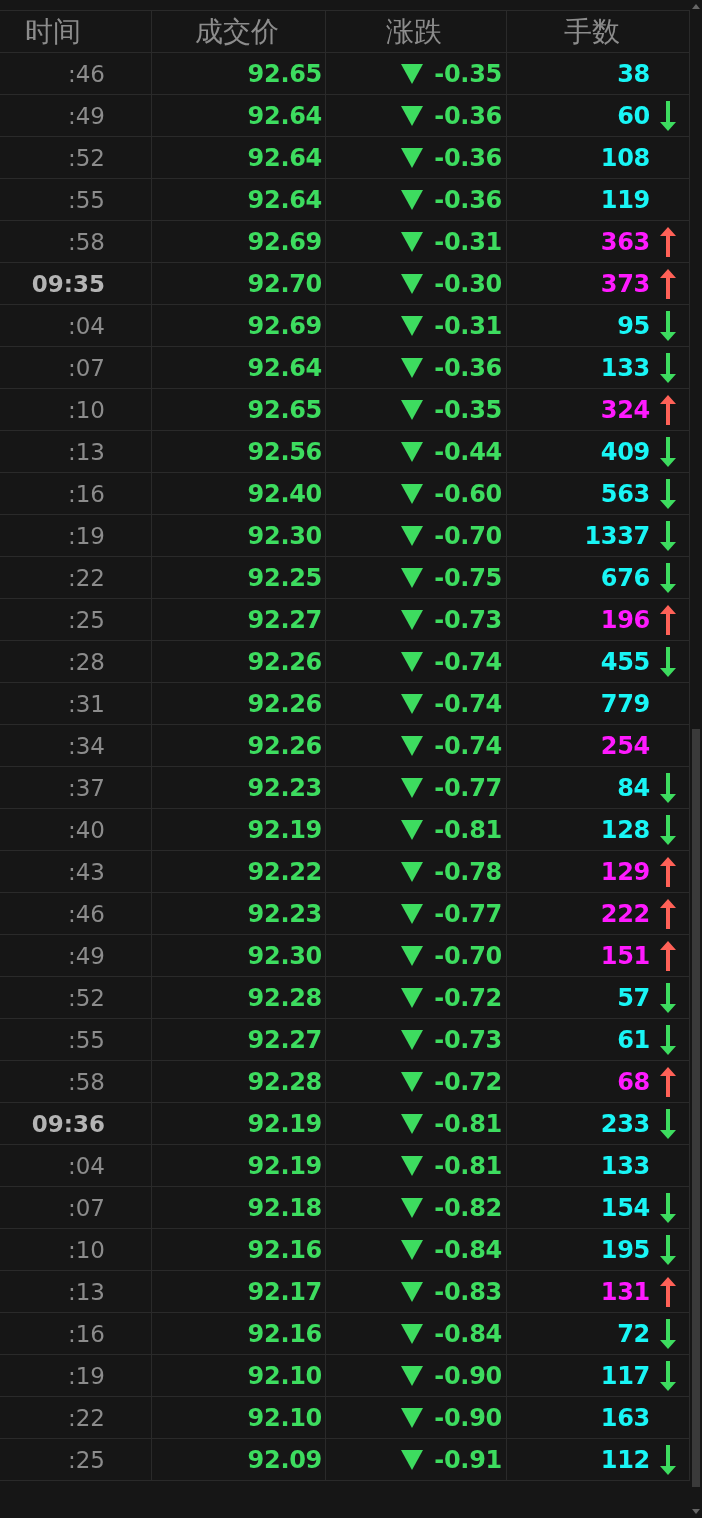  What do you see at coordinates (633, 787) in the screenshot?
I see `volume-cell: 84` at bounding box center [633, 787].